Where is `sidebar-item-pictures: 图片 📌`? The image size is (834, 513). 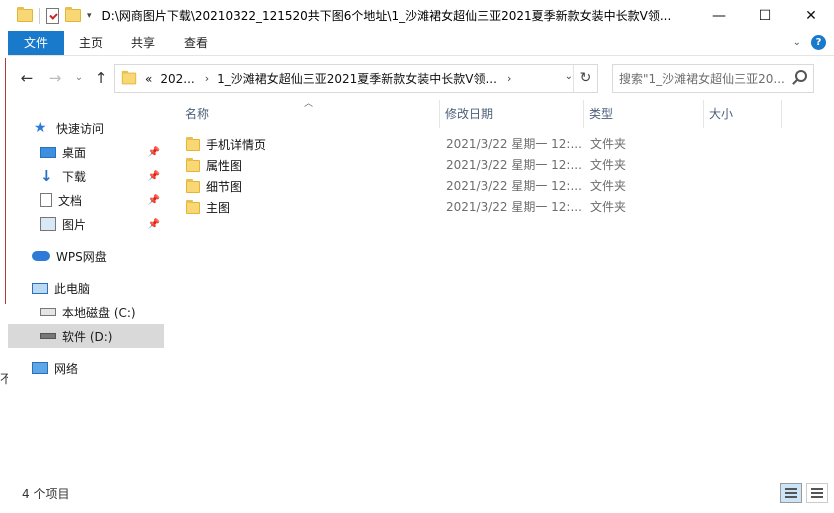 sidebar-item-pictures: 图片 📌 is located at coordinates (86, 224).